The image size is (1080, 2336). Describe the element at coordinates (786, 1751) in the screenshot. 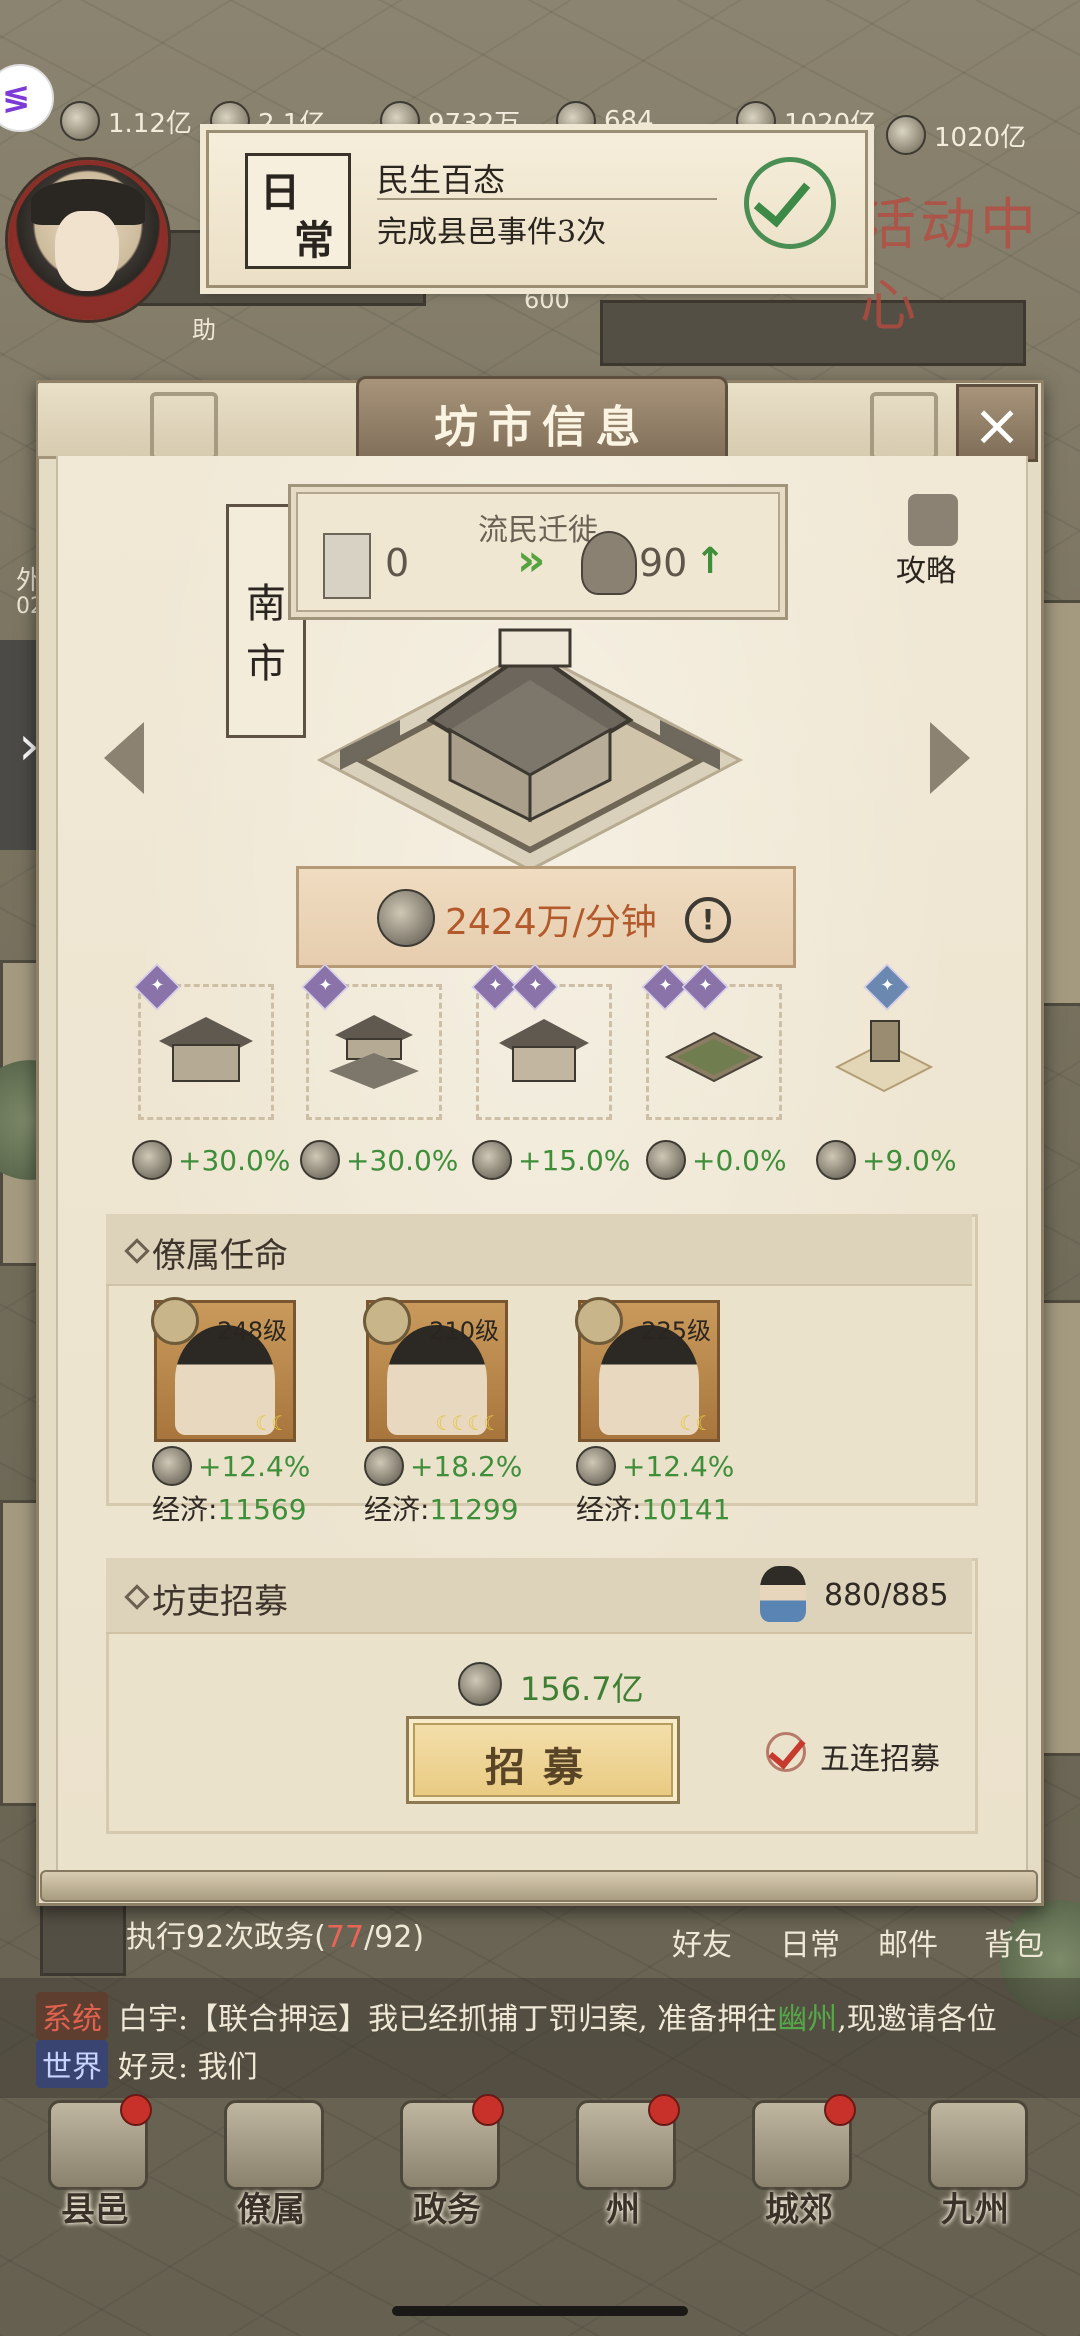

I see `five-recruit-checkbox` at that location.